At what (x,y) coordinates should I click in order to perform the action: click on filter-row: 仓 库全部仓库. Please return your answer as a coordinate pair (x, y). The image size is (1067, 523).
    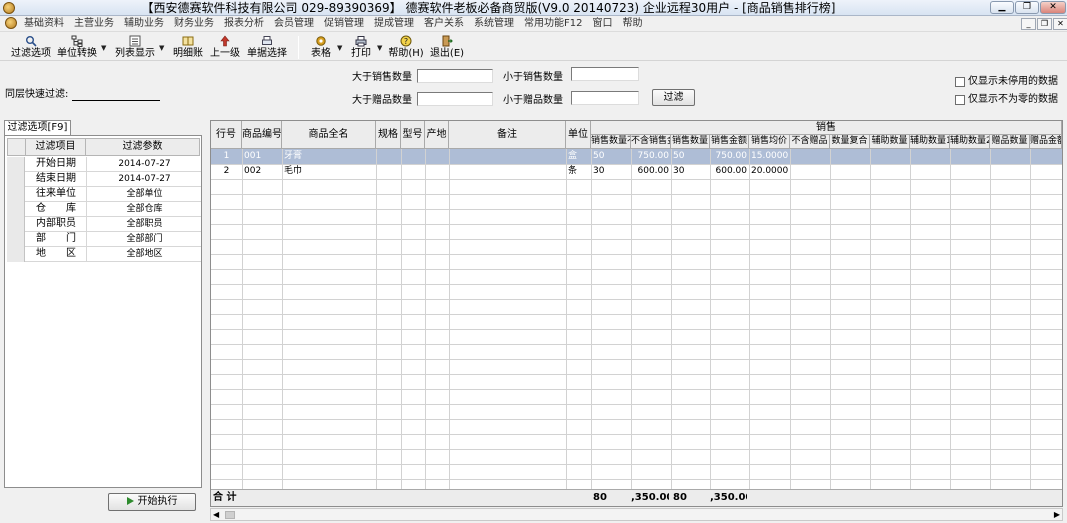
    Looking at the image, I should click on (104, 209).